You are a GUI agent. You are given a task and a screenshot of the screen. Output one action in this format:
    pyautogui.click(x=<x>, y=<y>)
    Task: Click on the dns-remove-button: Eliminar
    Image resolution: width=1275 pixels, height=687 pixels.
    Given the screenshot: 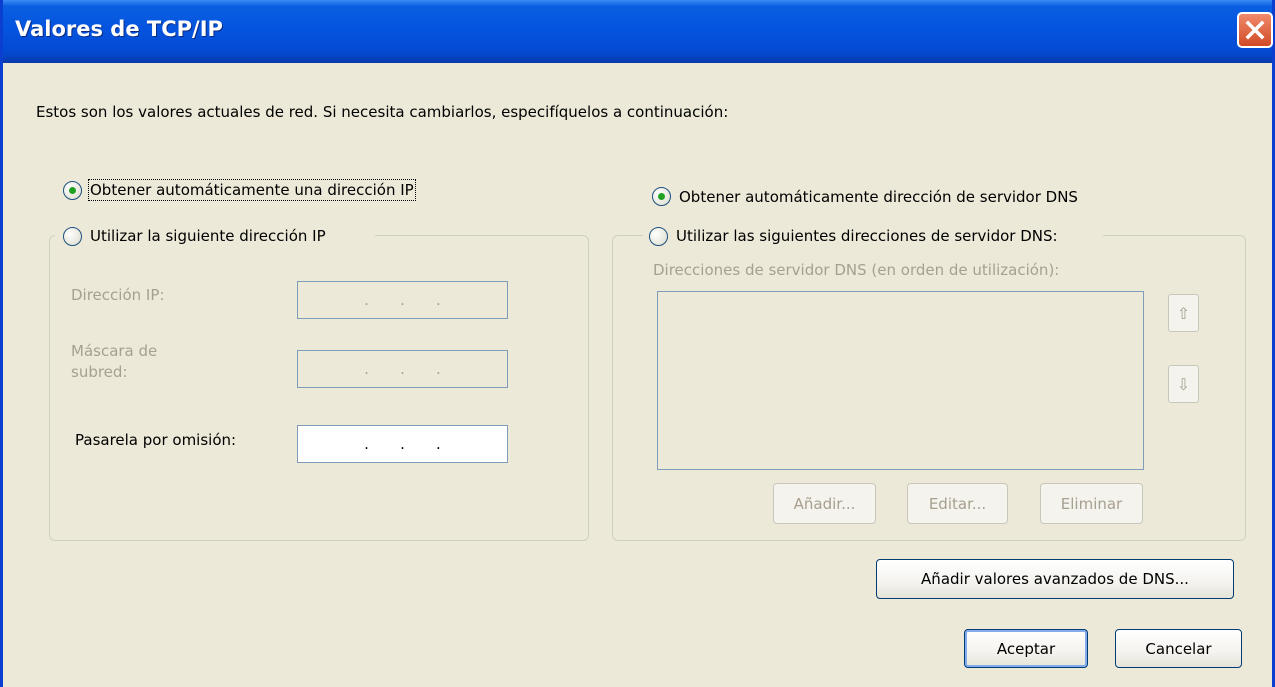 What is the action you would take?
    pyautogui.click(x=1091, y=503)
    